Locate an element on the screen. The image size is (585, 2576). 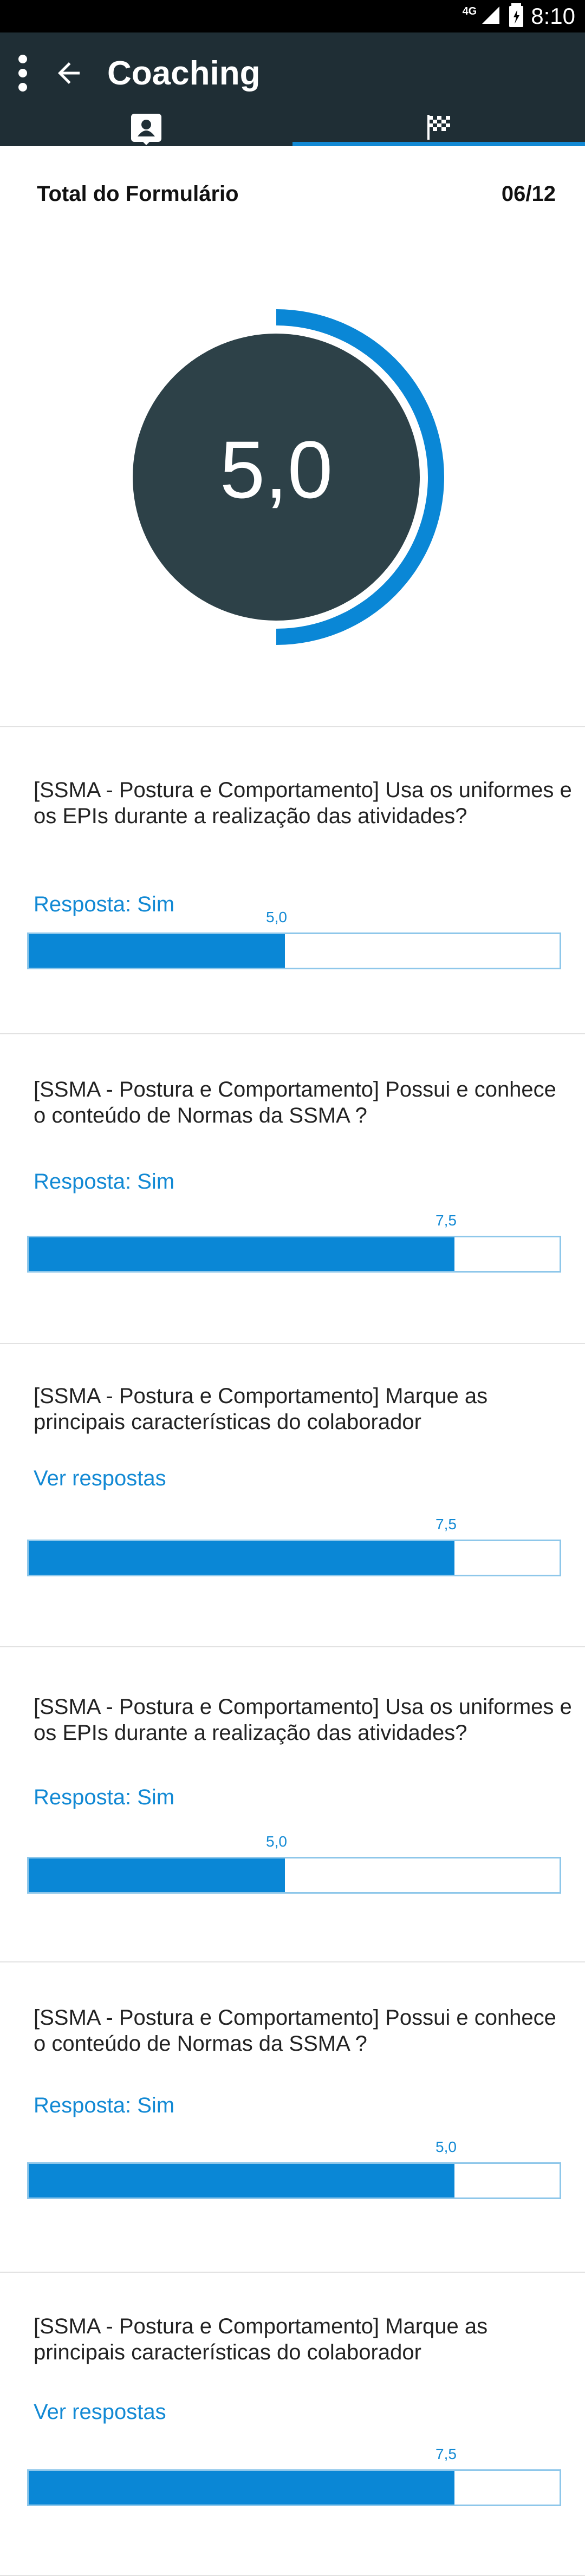
signal-icon is located at coordinates (491, 16).